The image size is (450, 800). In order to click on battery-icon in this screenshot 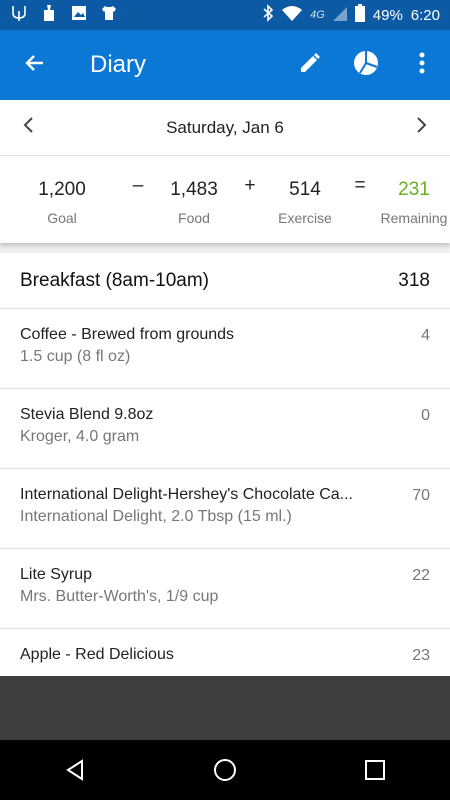, I will do `click(359, 15)`.